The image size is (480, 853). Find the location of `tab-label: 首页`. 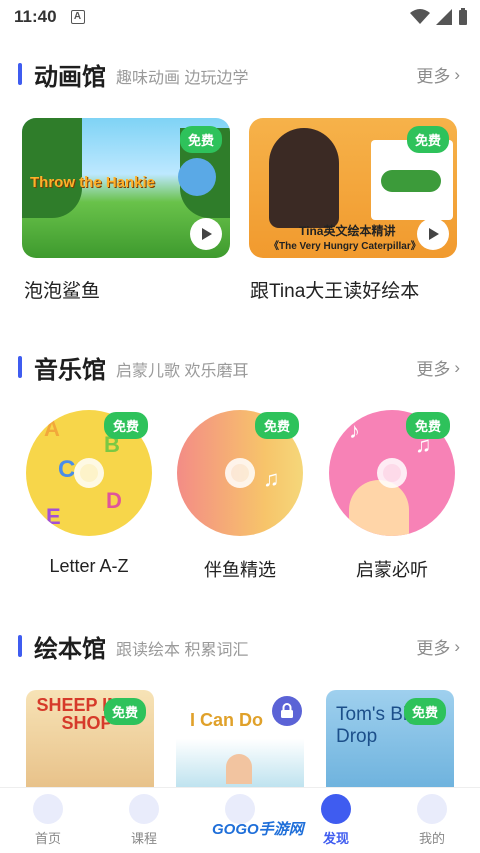

tab-label: 首页 is located at coordinates (47, 838).